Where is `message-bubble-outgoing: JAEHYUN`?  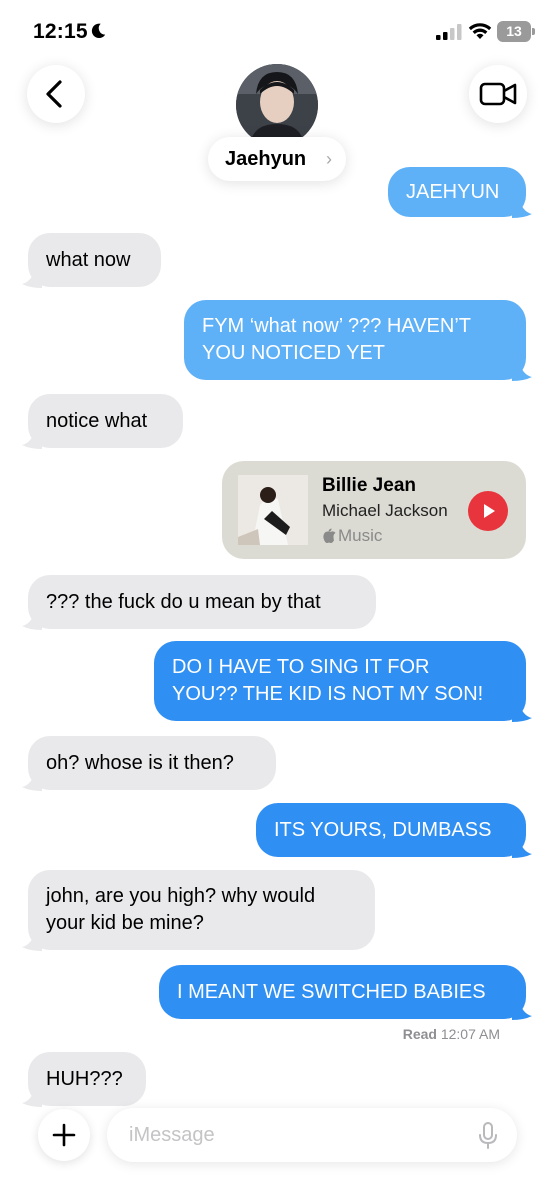
message-bubble-outgoing: JAEHYUN is located at coordinates (460, 192).